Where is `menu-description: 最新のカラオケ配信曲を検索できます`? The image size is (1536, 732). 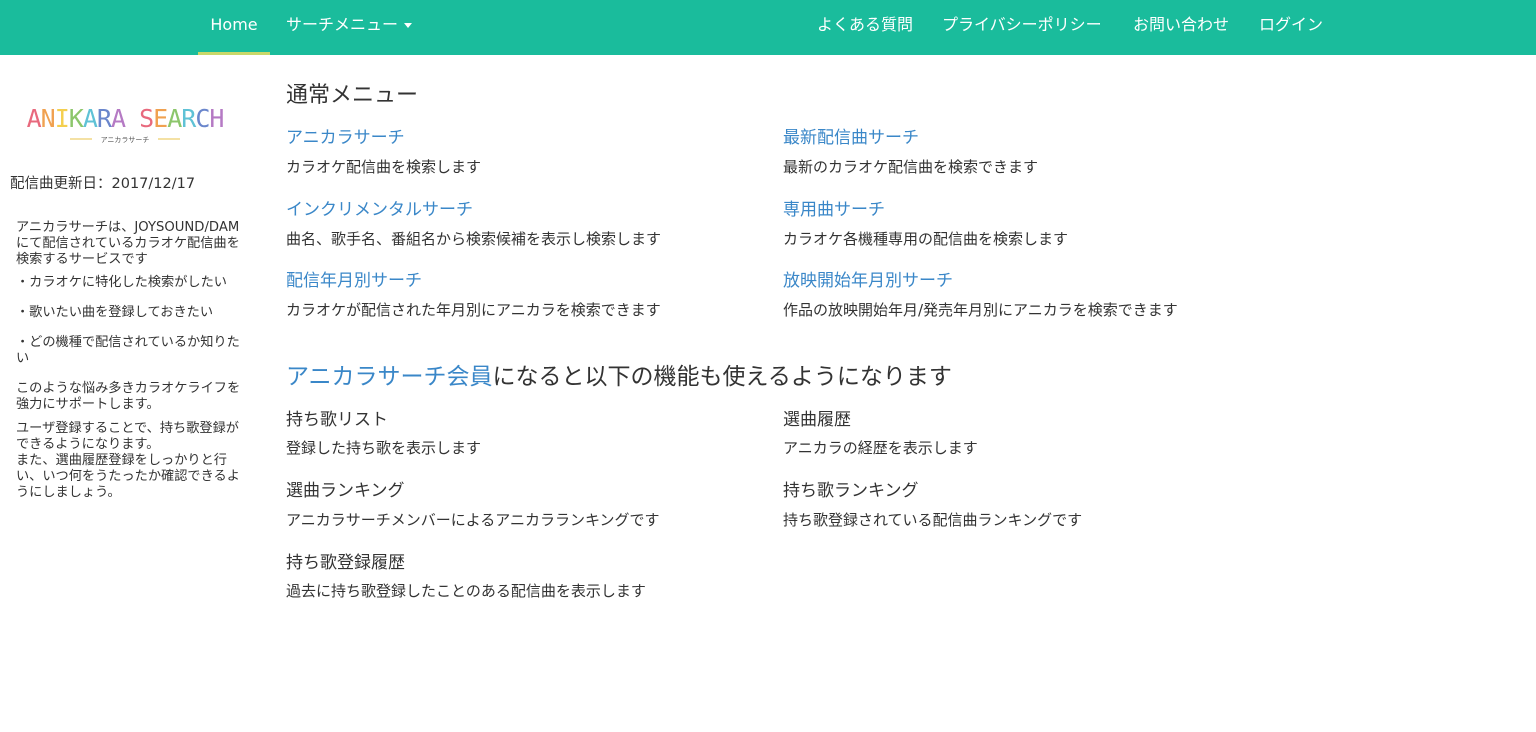
menu-description: 最新のカラオケ配信曲を検索できます is located at coordinates (911, 167).